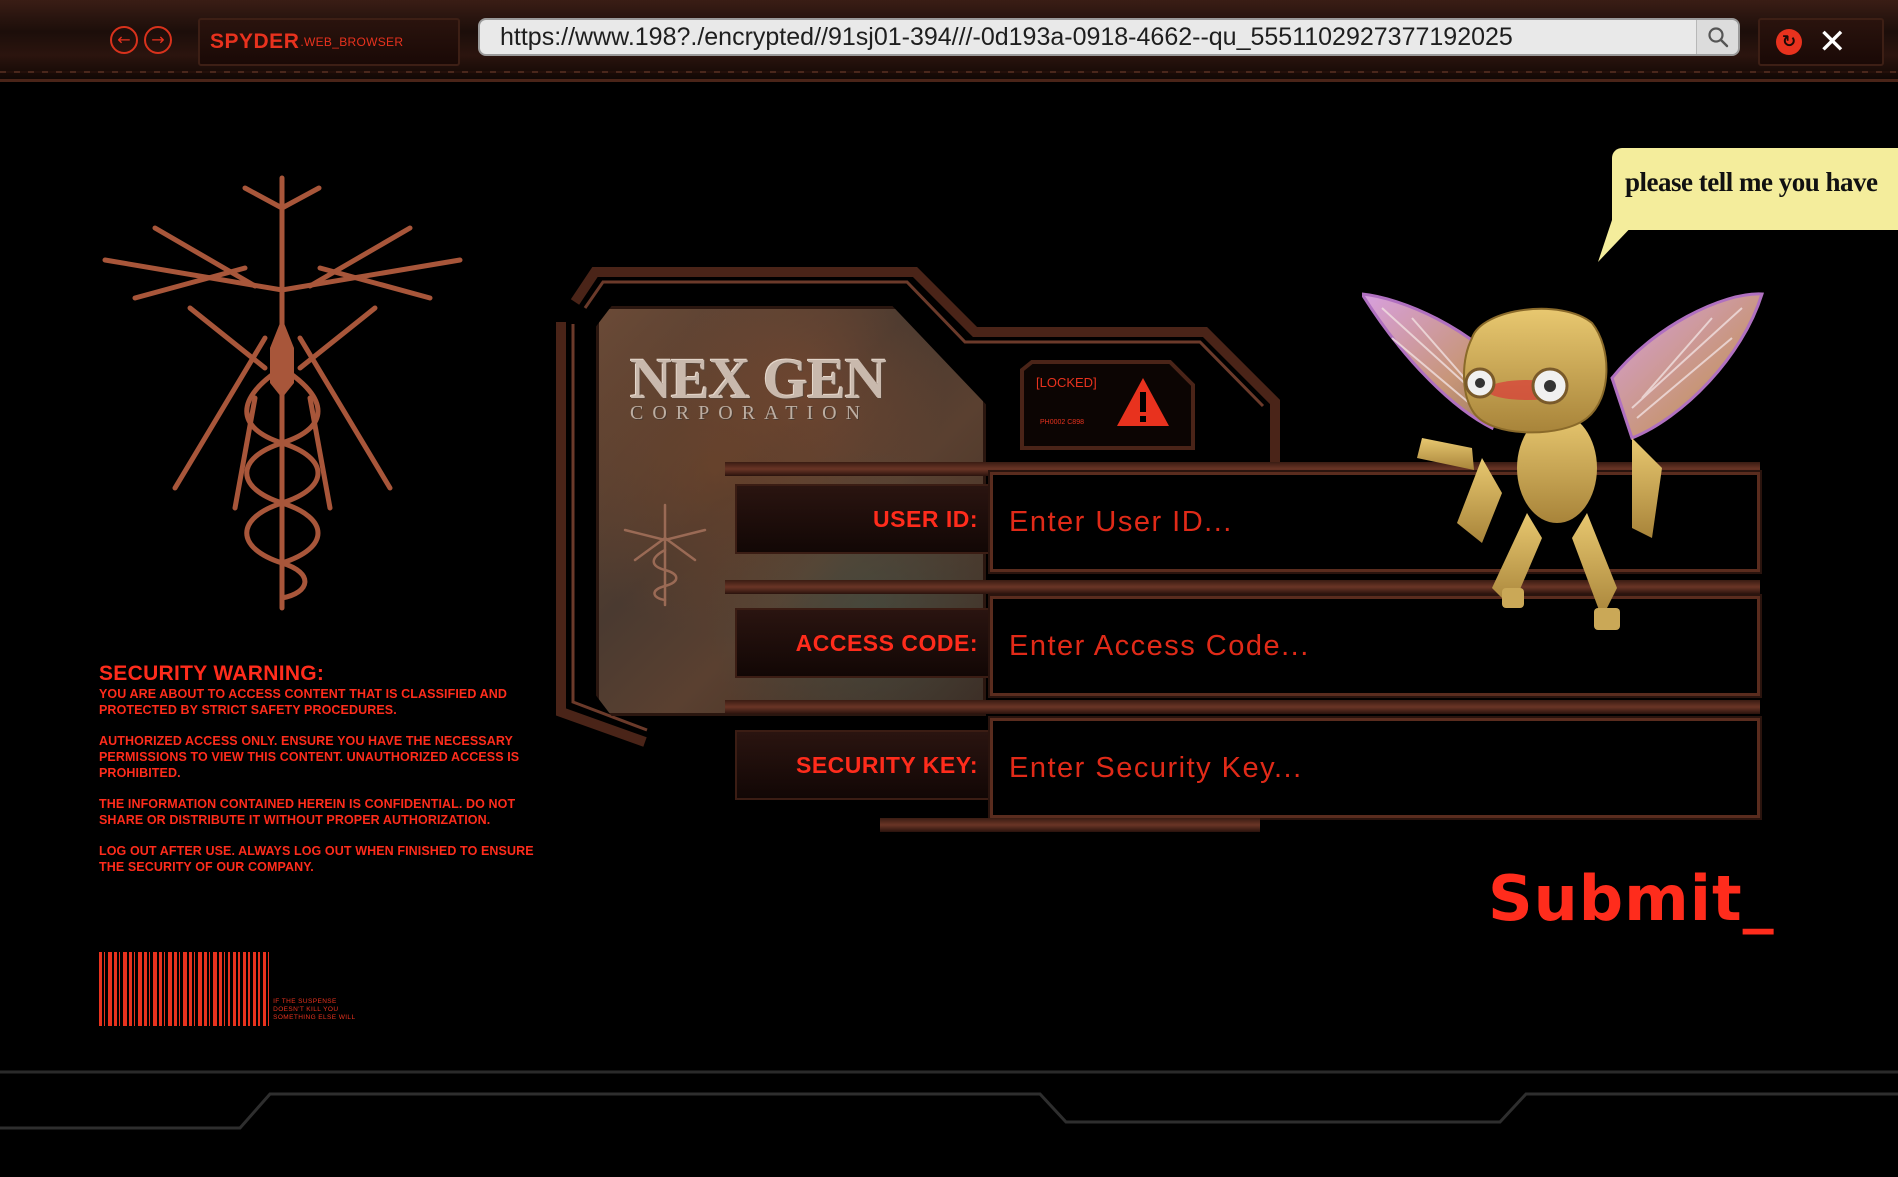 The height and width of the screenshot is (1177, 1898). What do you see at coordinates (1070, 825) in the screenshot?
I see `console-rail-bottom` at bounding box center [1070, 825].